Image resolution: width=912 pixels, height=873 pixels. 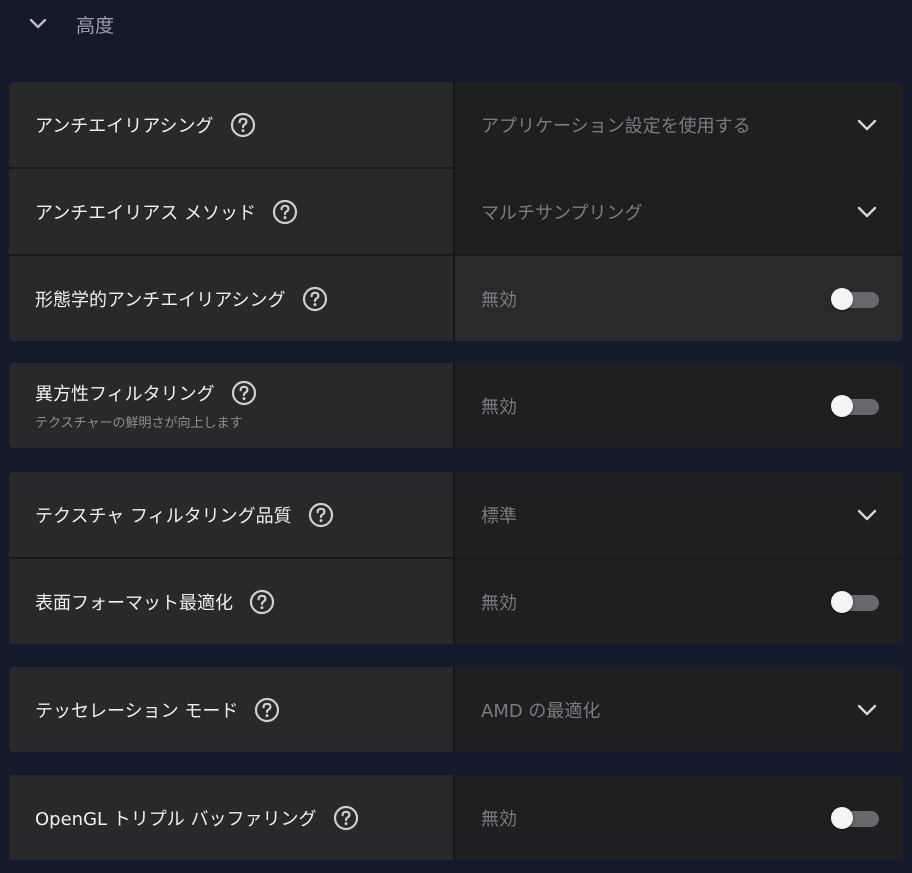 I want to click on setting-label-cell: アンチエイリアス メソッド, so click(x=232, y=211).